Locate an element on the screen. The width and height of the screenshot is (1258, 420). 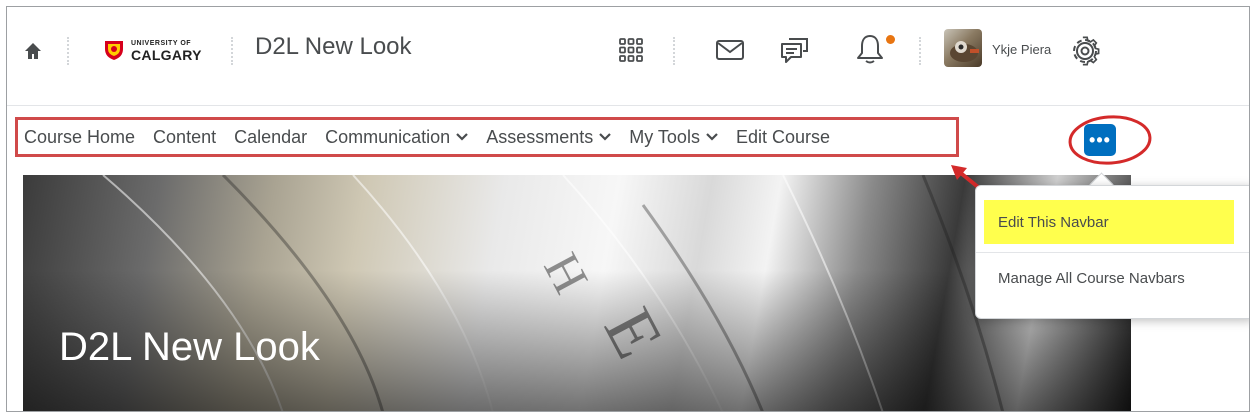
menu-item-edit-this-navbar: Edit This Navbar is located at coordinates (1109, 222).